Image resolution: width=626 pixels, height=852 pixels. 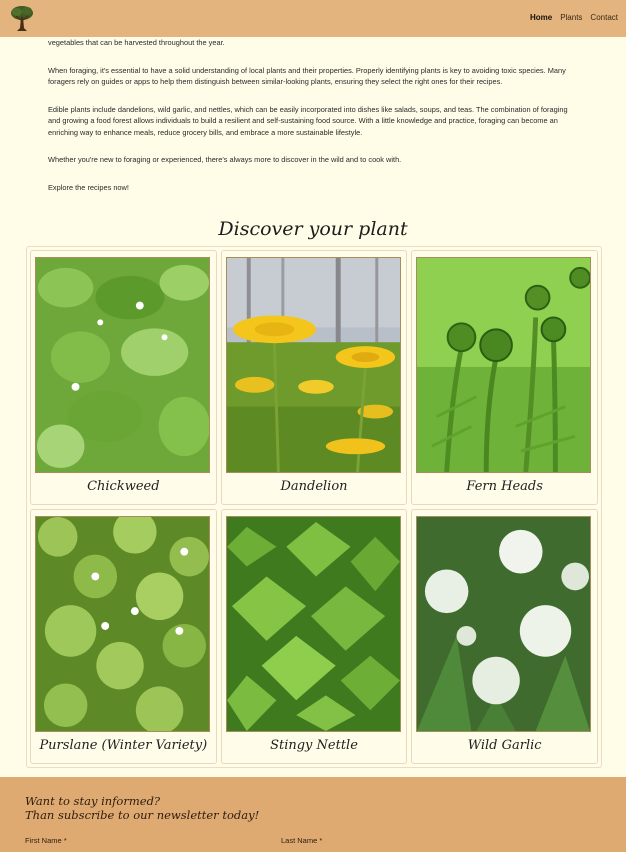 What do you see at coordinates (122, 365) in the screenshot?
I see `chickweed-image` at bounding box center [122, 365].